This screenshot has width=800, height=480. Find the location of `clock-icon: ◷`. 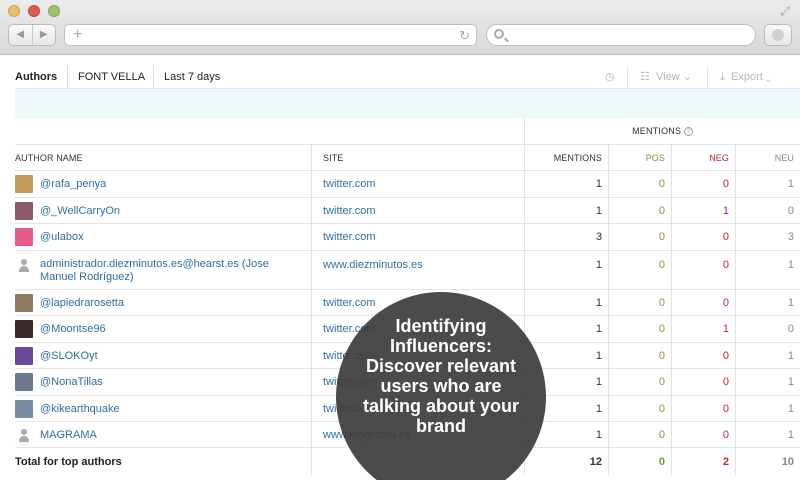

clock-icon: ◷ is located at coordinates (610, 77).